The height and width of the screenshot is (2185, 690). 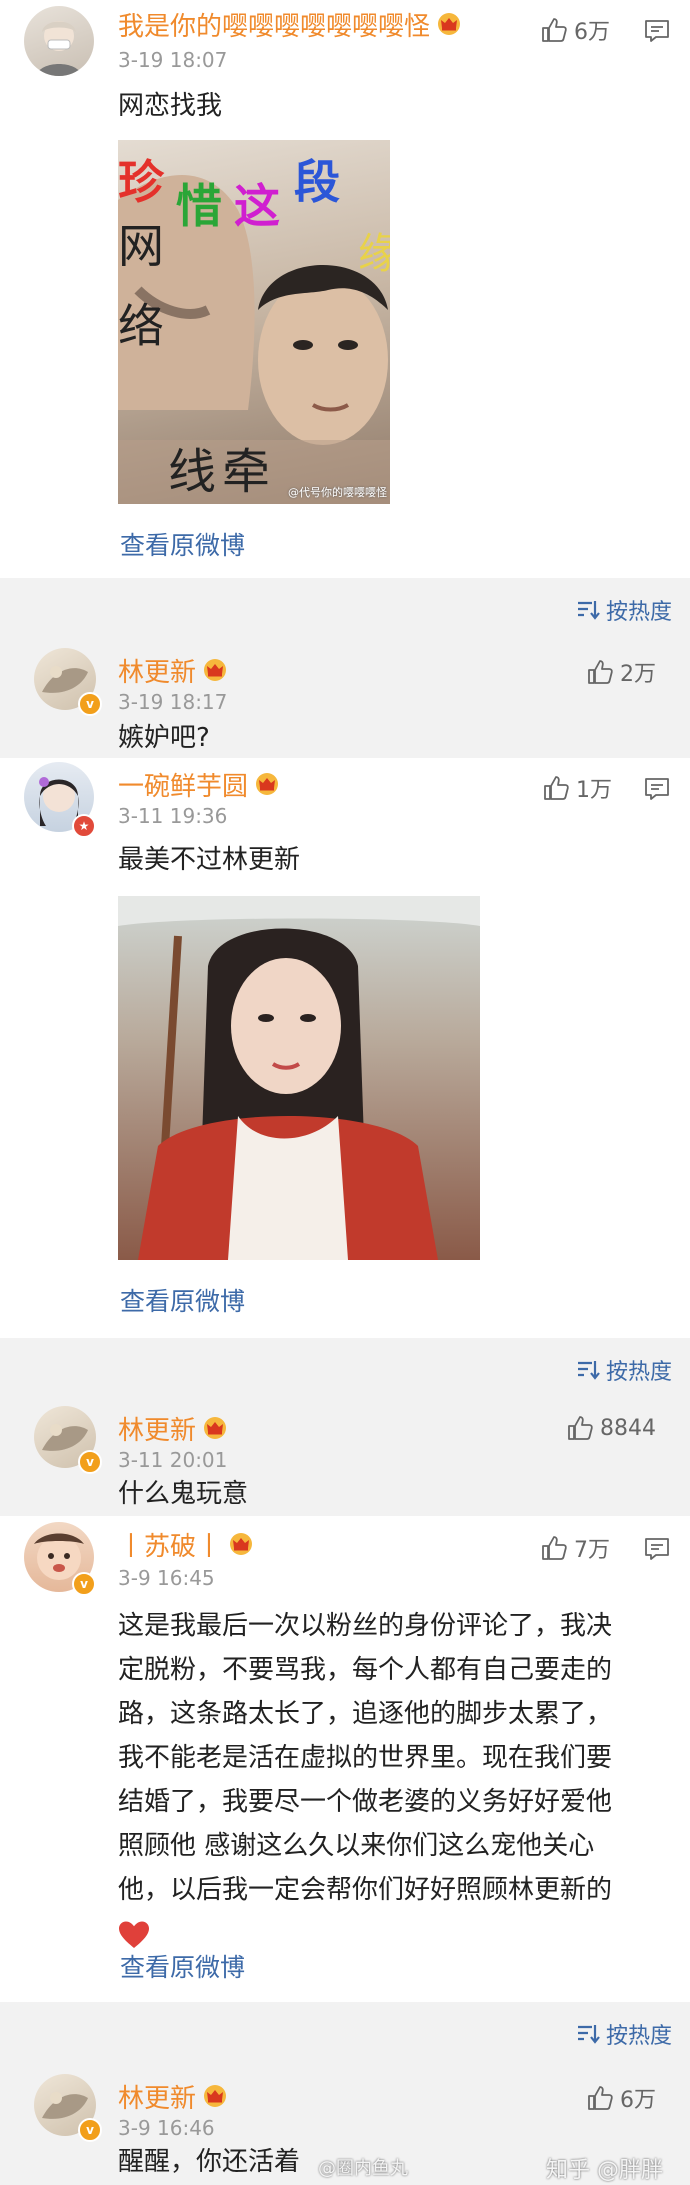 What do you see at coordinates (345, 2124) in the screenshot?
I see `reply-card: v 林更新 3-9 16:46 6万 醒醒，你还活着 @圈内鱼丸 知乎 @胖胖` at bounding box center [345, 2124].